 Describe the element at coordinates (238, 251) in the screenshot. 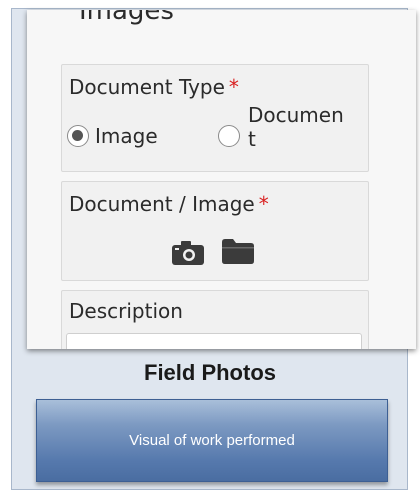

I see `folder-icon` at that location.